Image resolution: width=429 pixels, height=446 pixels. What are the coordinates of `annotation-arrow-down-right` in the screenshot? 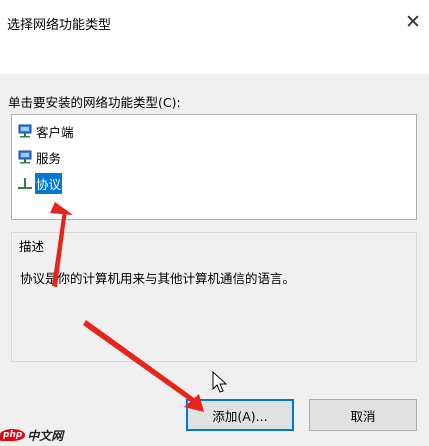 It's located at (143, 366).